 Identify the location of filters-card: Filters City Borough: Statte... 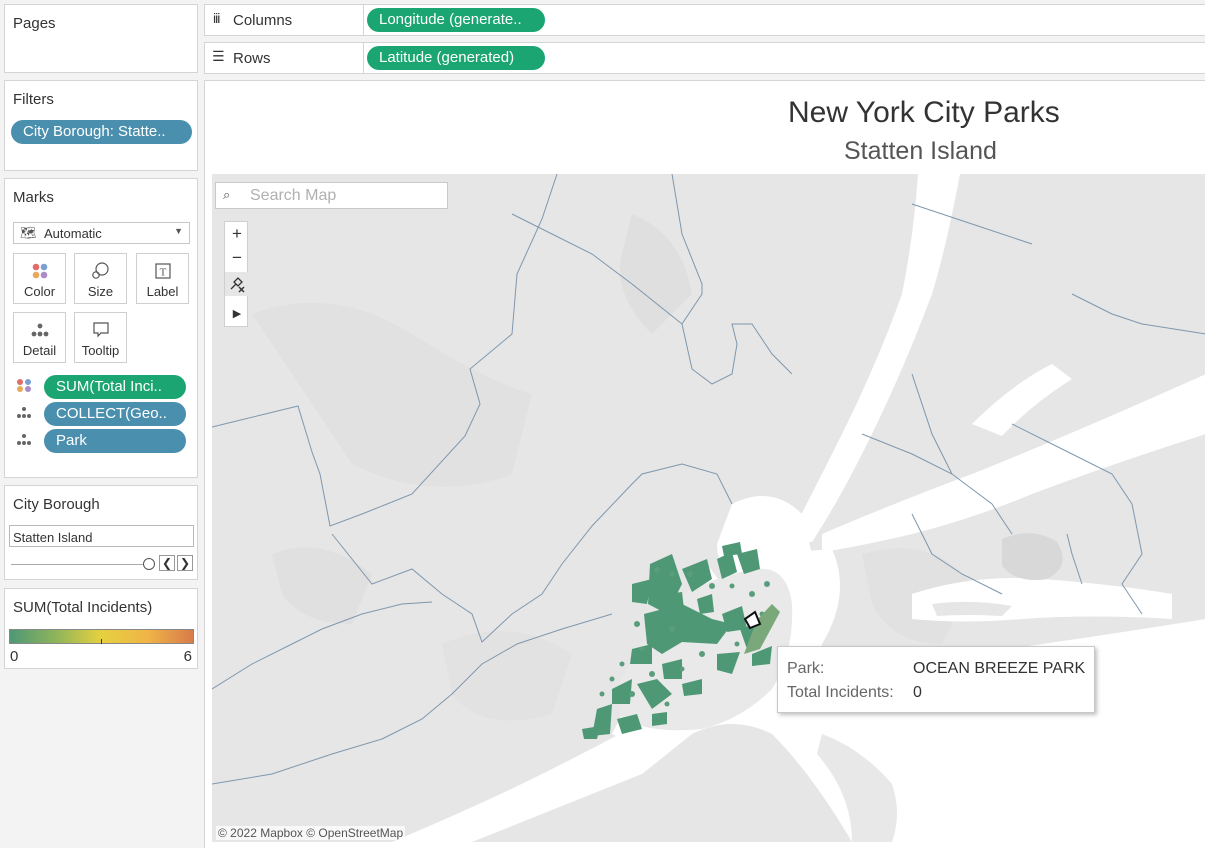
(101, 125).